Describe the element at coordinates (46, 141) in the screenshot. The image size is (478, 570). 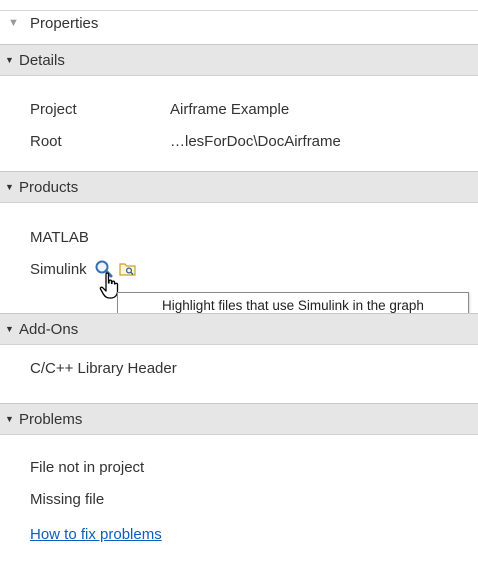
I see `details-key: Root` at that location.